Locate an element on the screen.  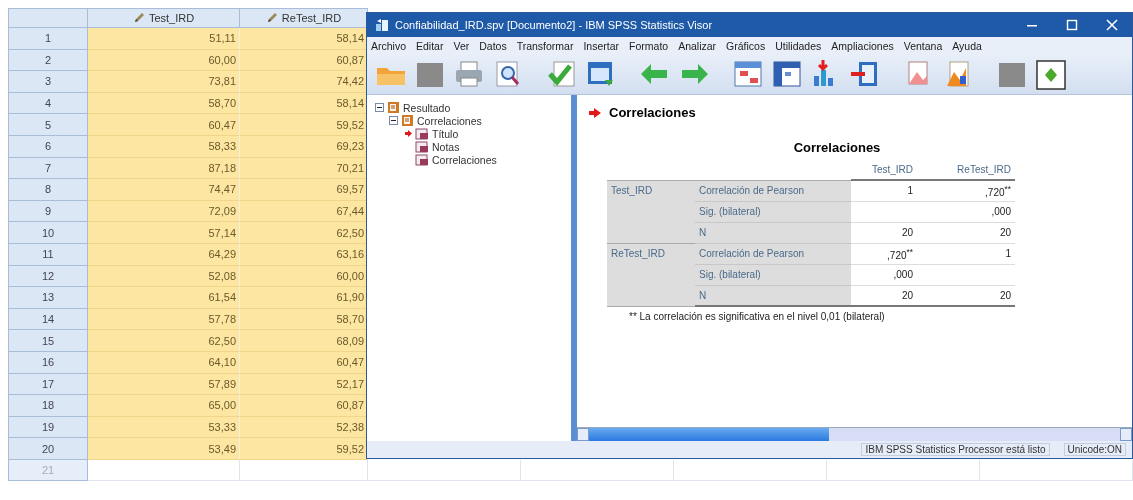
row-number: 8 is located at coordinates (48, 190).